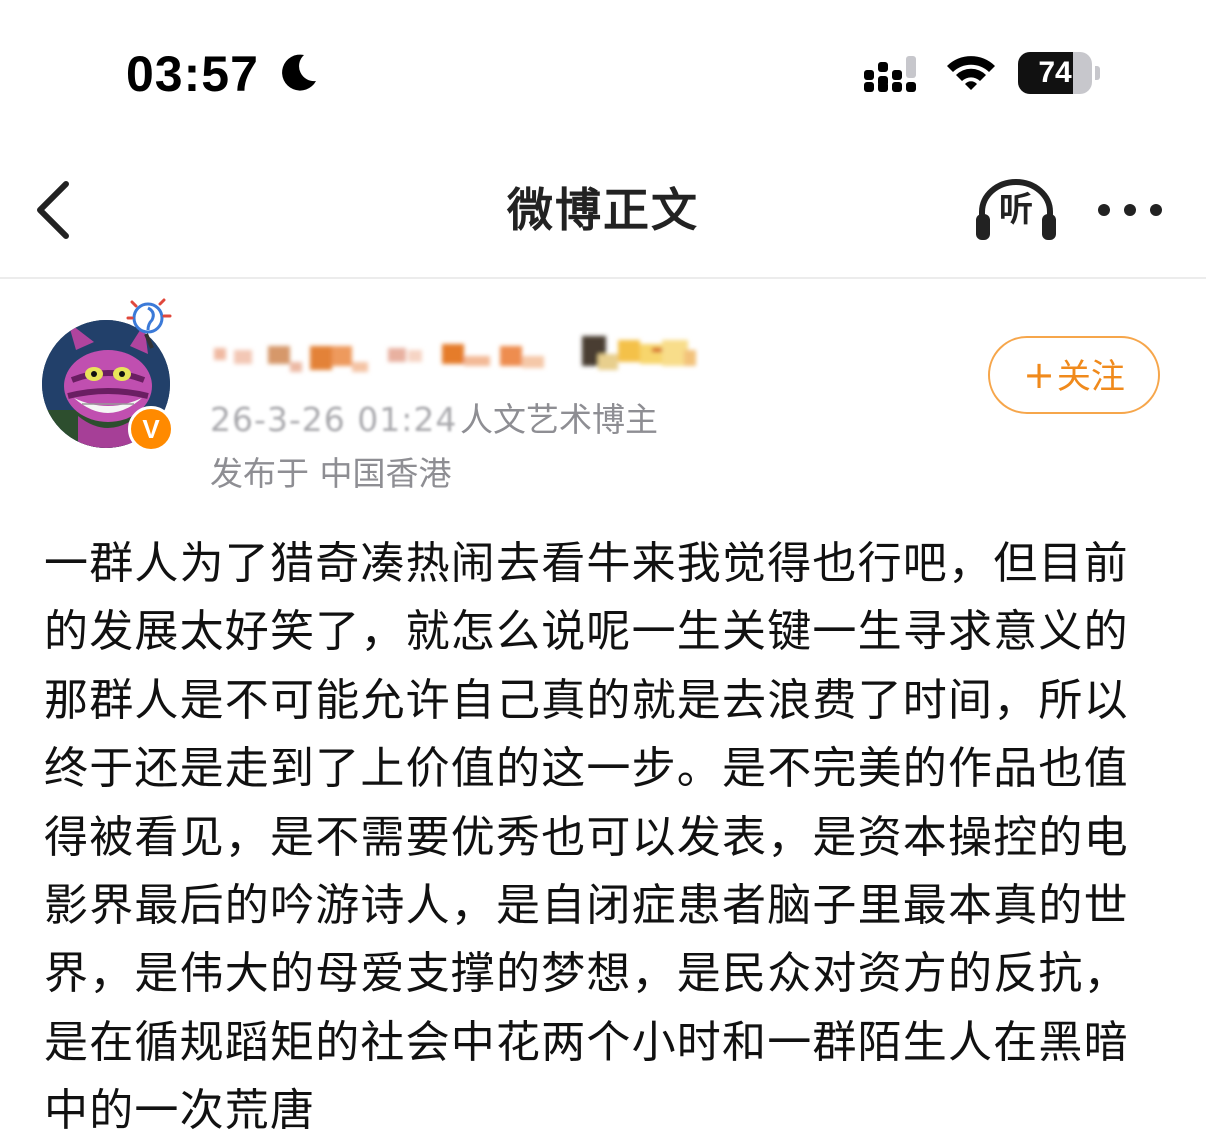 The height and width of the screenshot is (1146, 1206). Describe the element at coordinates (559, 419) in the screenshot. I see `author-category: 人文艺术博主` at that location.